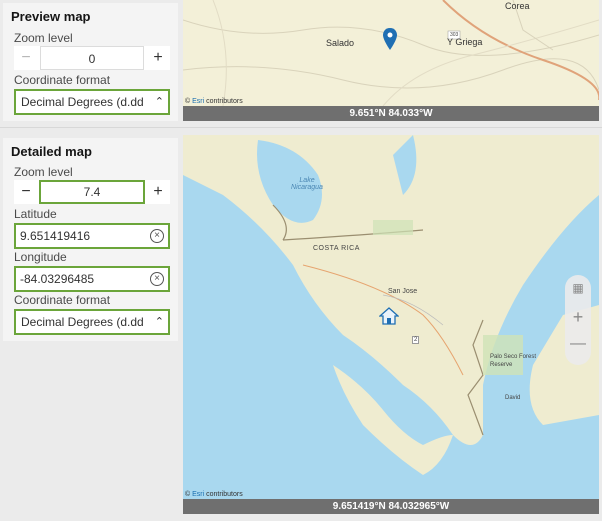 Image resolution: width=602 pixels, height=521 pixels. I want to click on qr-code-icon: ▦, so click(578, 288).